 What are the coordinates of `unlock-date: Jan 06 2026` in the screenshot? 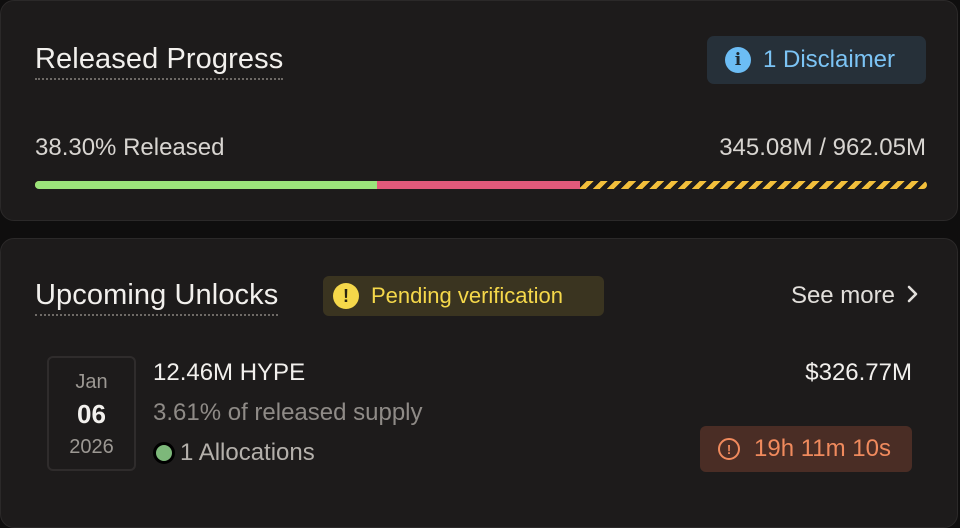 It's located at (91, 413).